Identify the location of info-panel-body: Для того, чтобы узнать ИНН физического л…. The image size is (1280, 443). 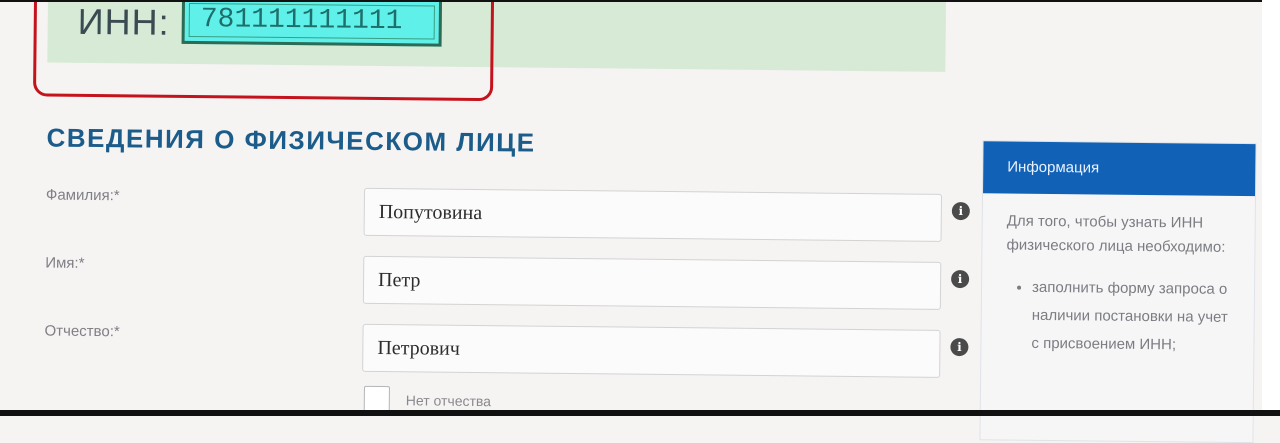
(1118, 276).